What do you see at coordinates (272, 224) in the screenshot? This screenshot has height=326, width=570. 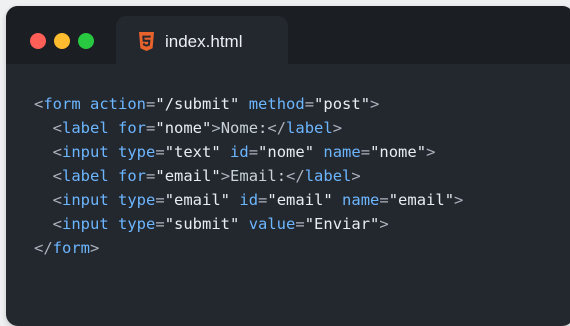 I see `code-token-attr: value` at bounding box center [272, 224].